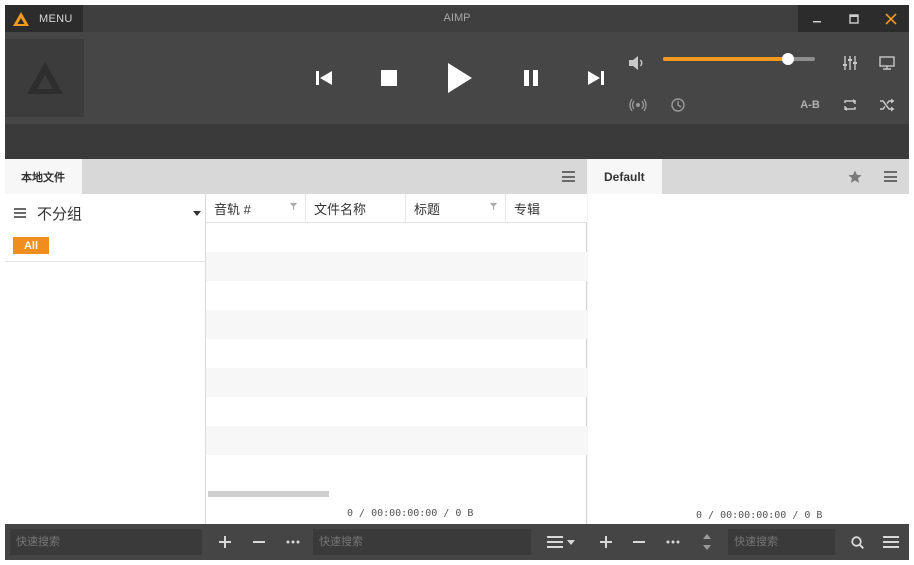  What do you see at coordinates (422, 542) in the screenshot?
I see `library-search-input` at bounding box center [422, 542].